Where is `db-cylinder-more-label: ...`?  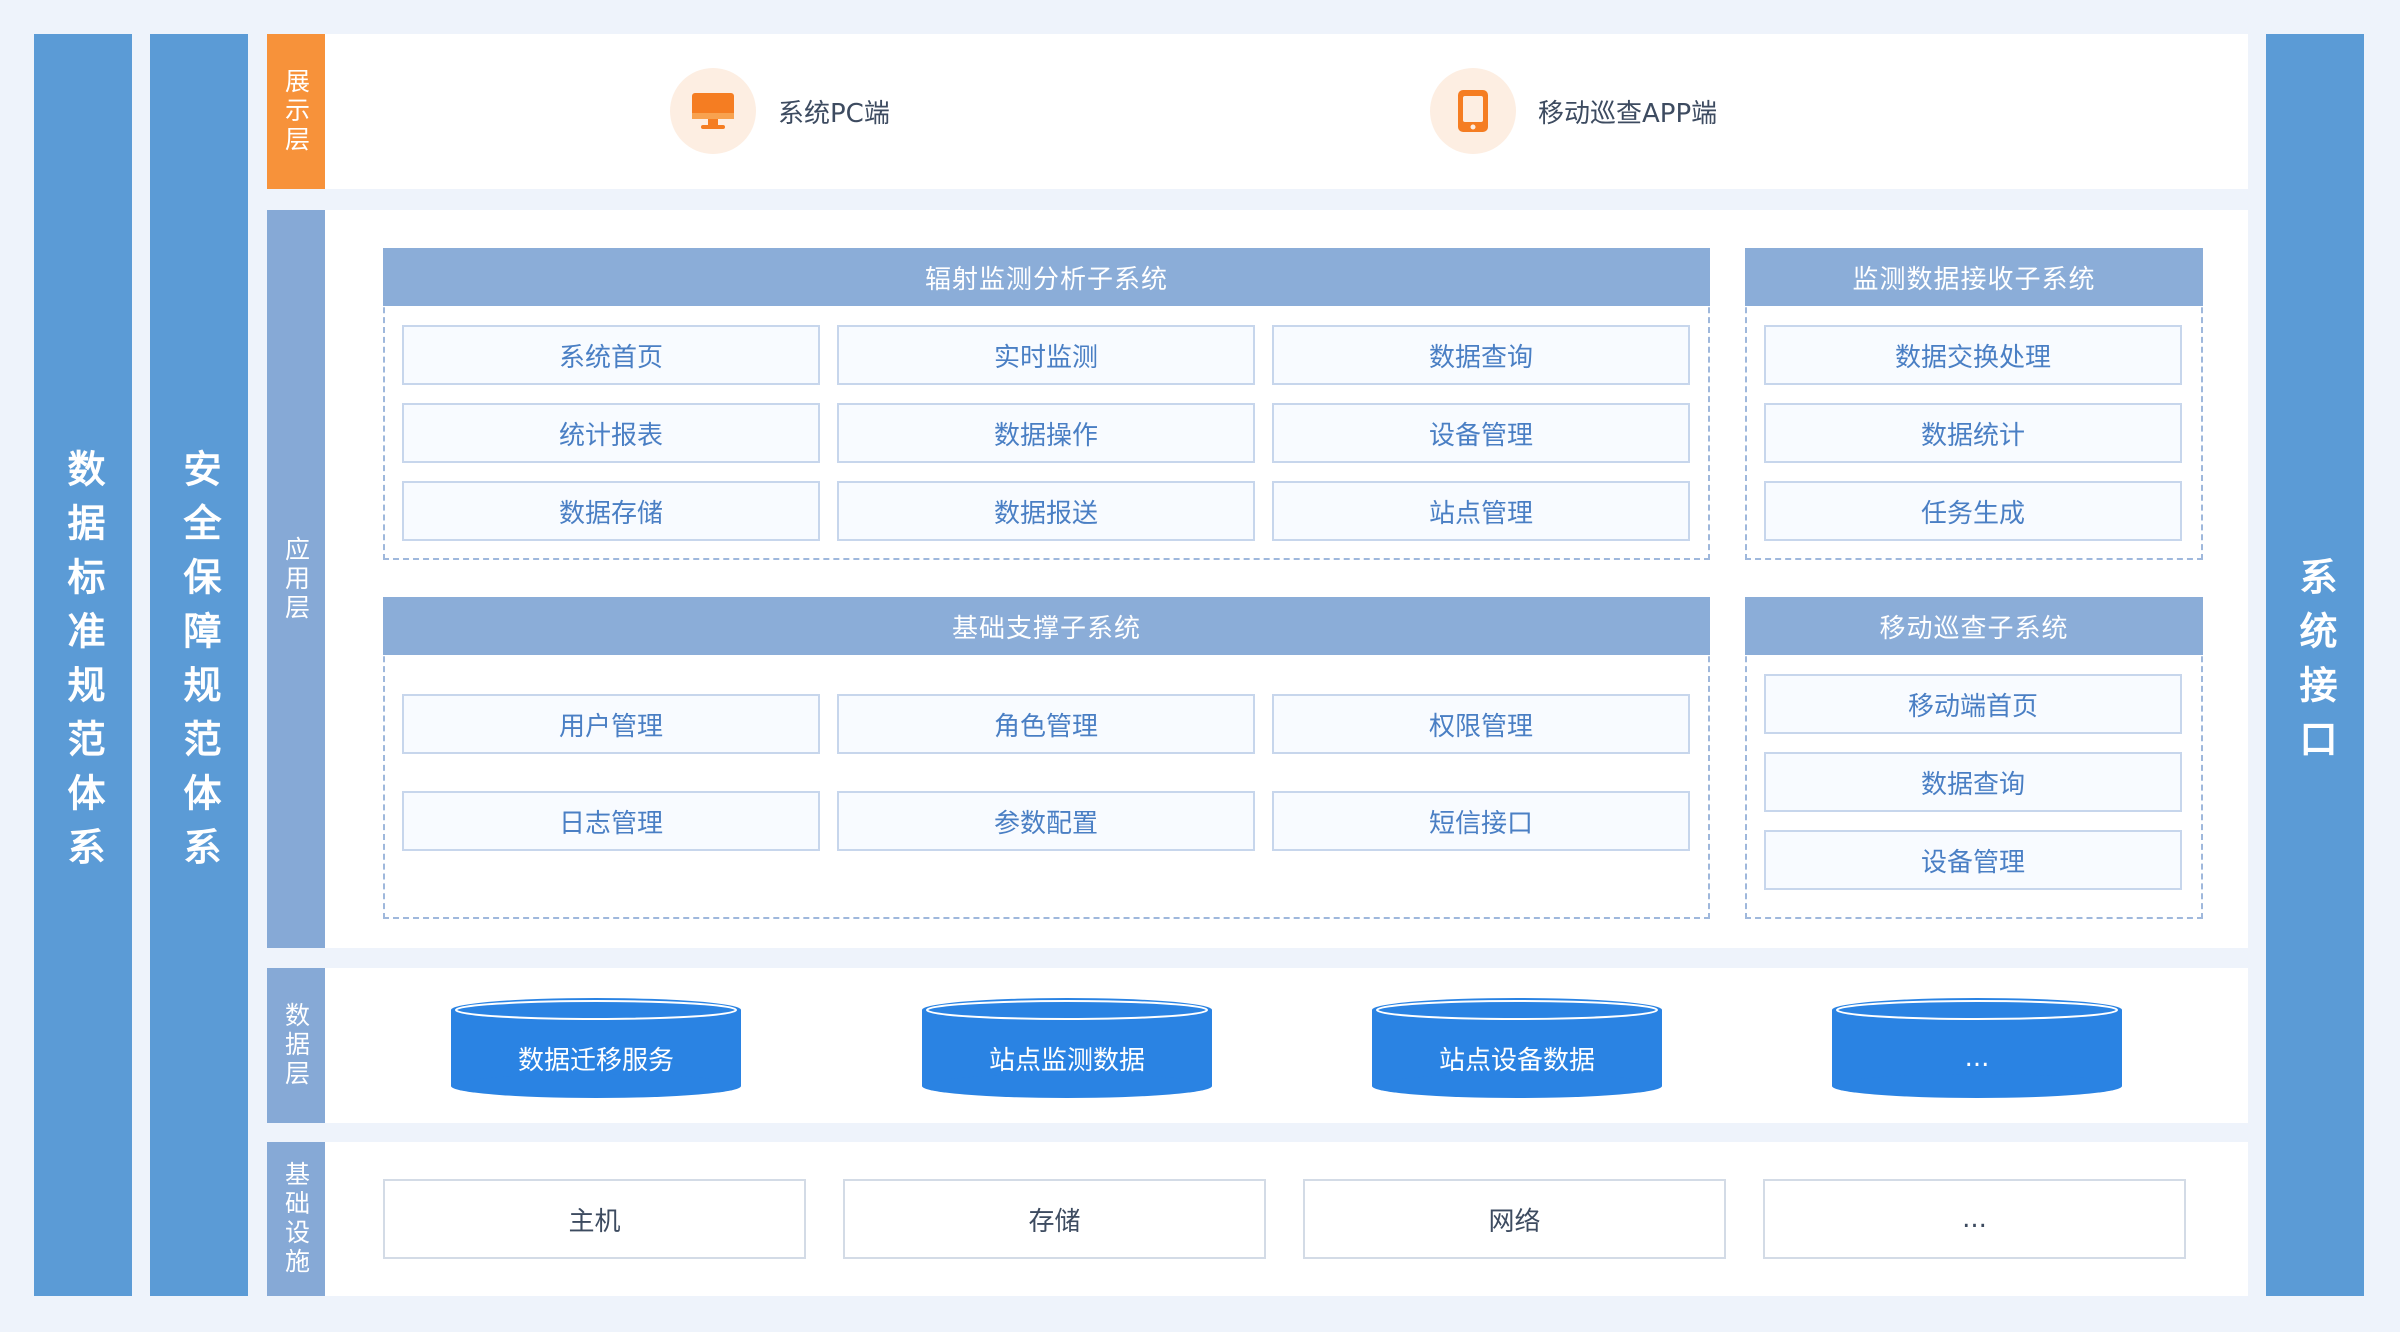 db-cylinder-more-label: ... is located at coordinates (1977, 1058).